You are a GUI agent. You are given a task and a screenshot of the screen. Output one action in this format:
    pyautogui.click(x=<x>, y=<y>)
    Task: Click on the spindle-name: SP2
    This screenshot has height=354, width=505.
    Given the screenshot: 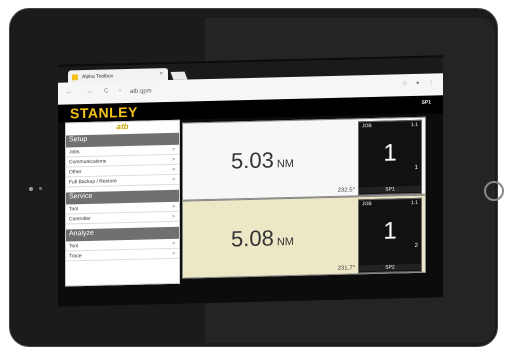 What is the action you would take?
    pyautogui.click(x=390, y=267)
    